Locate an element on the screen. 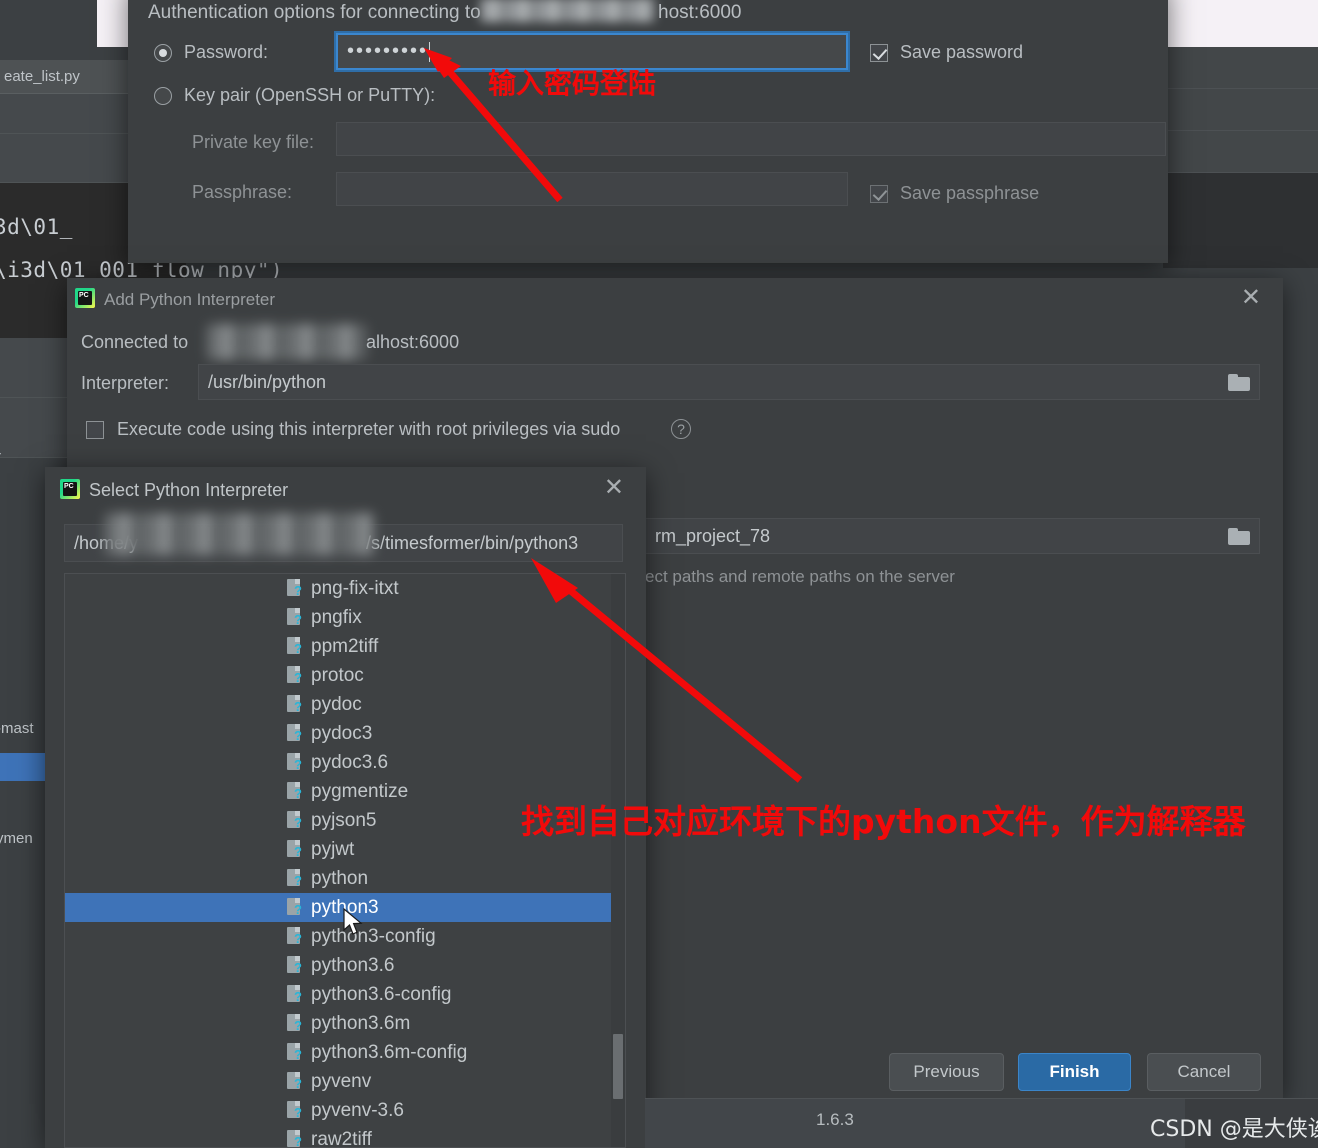 The height and width of the screenshot is (1148, 1318). keypair-radio-row: Key pair (OpenSSH or PuTTY): is located at coordinates (294, 95).